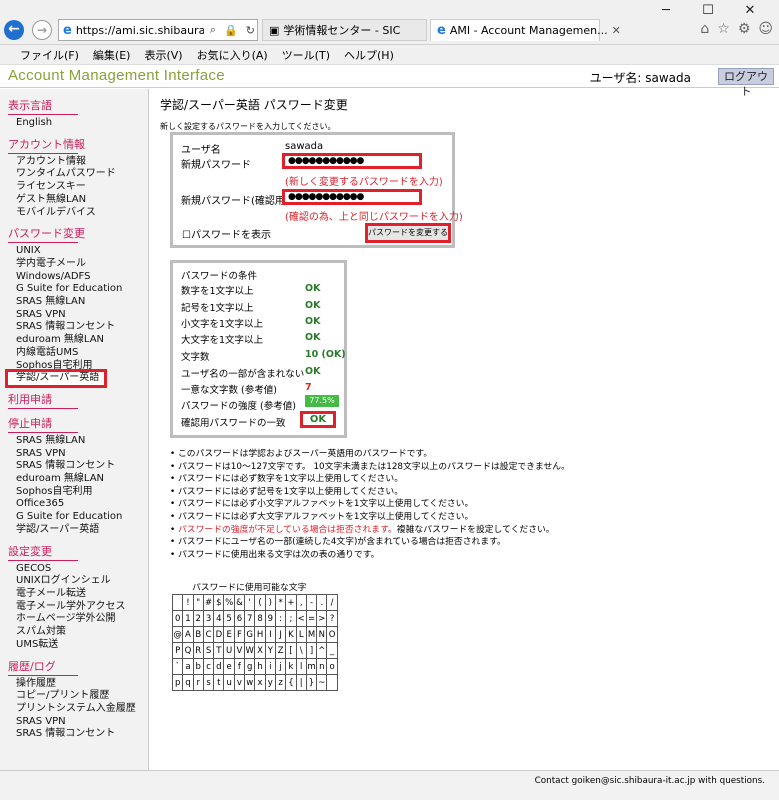  Describe the element at coordinates (177, 602) in the screenshot. I see `char-cell` at that location.